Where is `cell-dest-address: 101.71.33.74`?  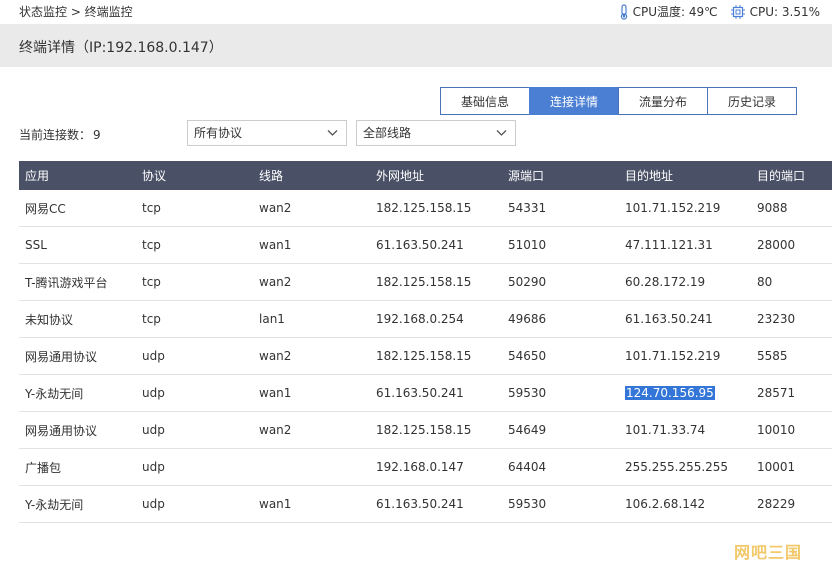
cell-dest-address: 101.71.33.74 is located at coordinates (665, 430).